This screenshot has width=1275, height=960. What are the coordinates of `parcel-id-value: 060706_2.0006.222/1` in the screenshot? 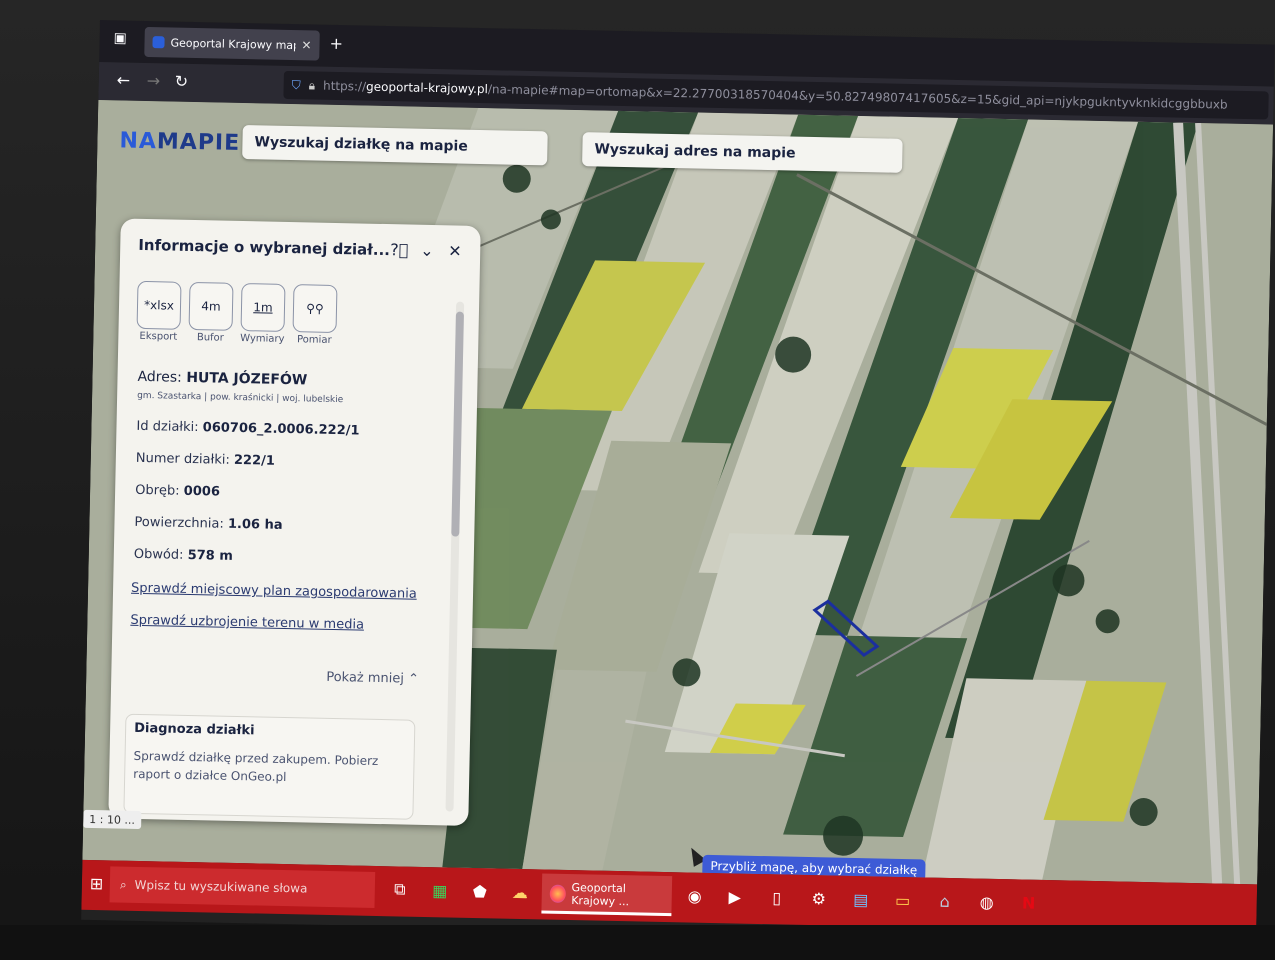 It's located at (281, 429).